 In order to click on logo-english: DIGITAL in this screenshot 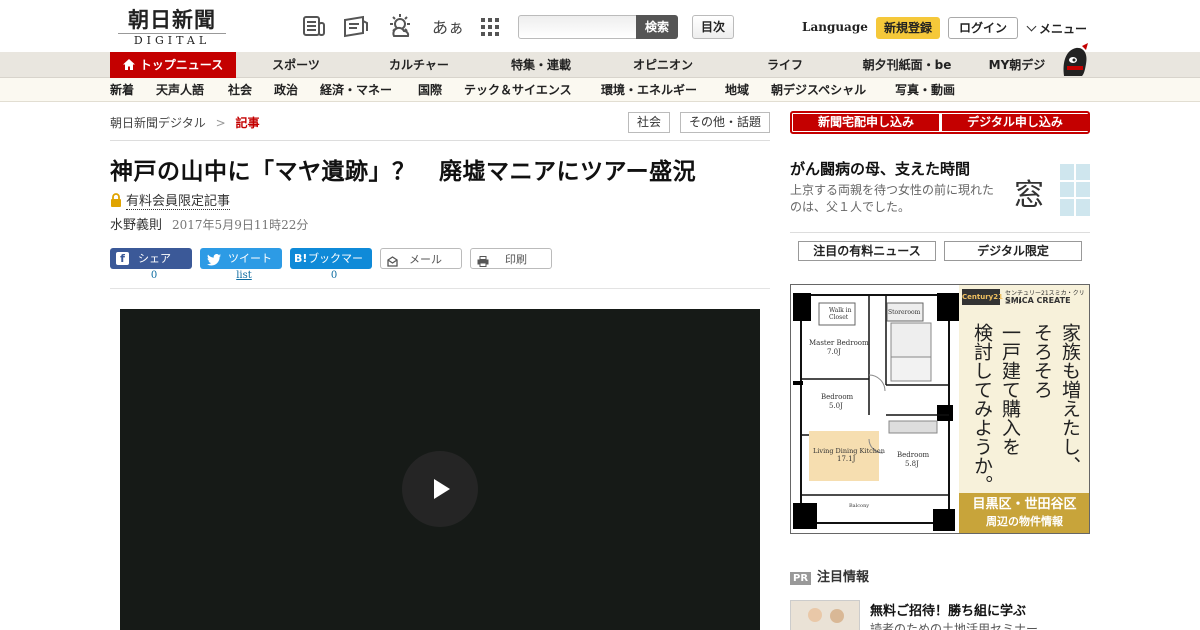, I will do `click(172, 40)`.